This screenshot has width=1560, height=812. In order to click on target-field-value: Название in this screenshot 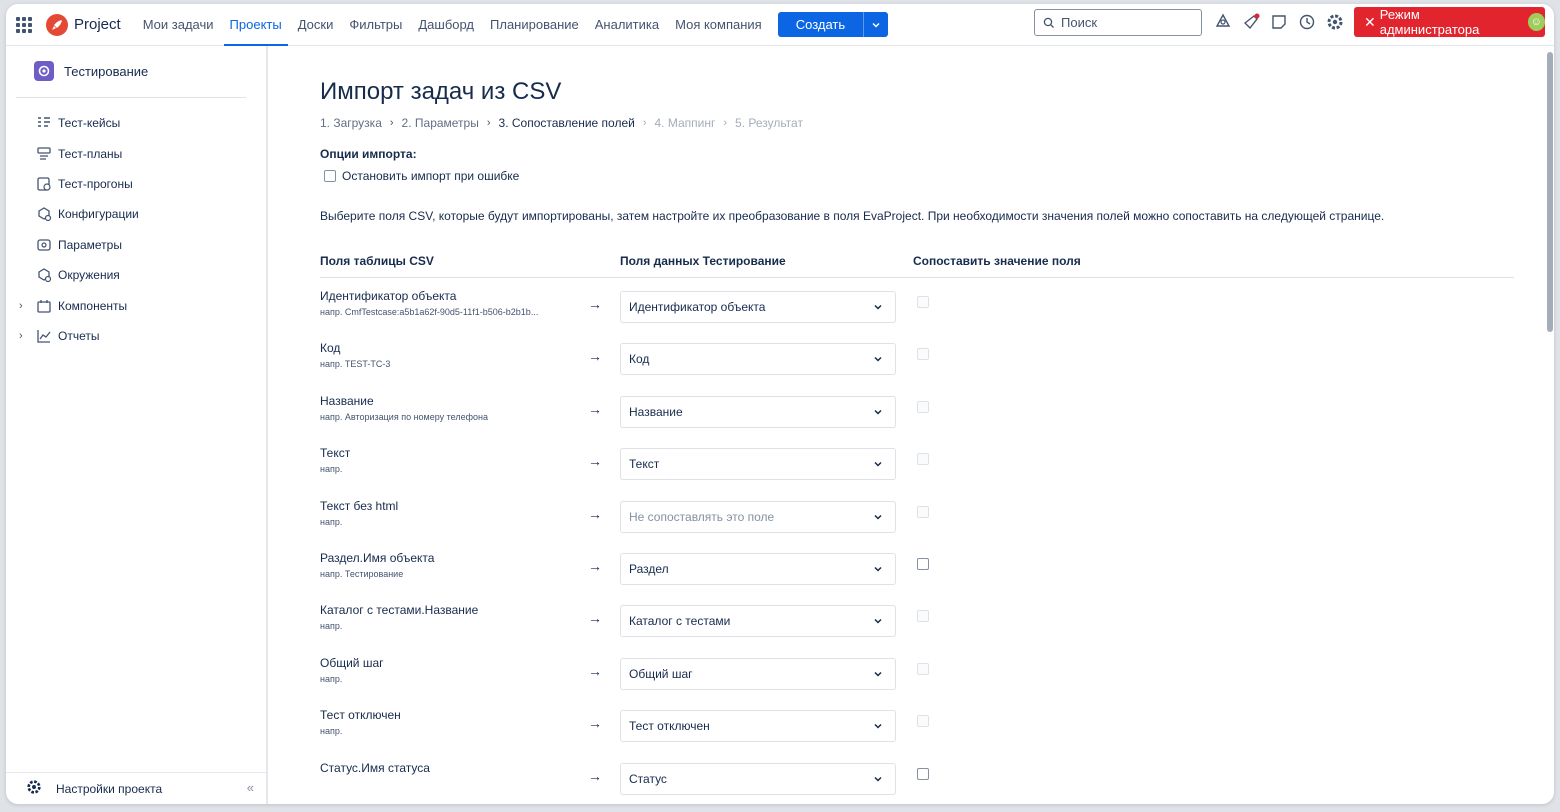, I will do `click(656, 411)`.